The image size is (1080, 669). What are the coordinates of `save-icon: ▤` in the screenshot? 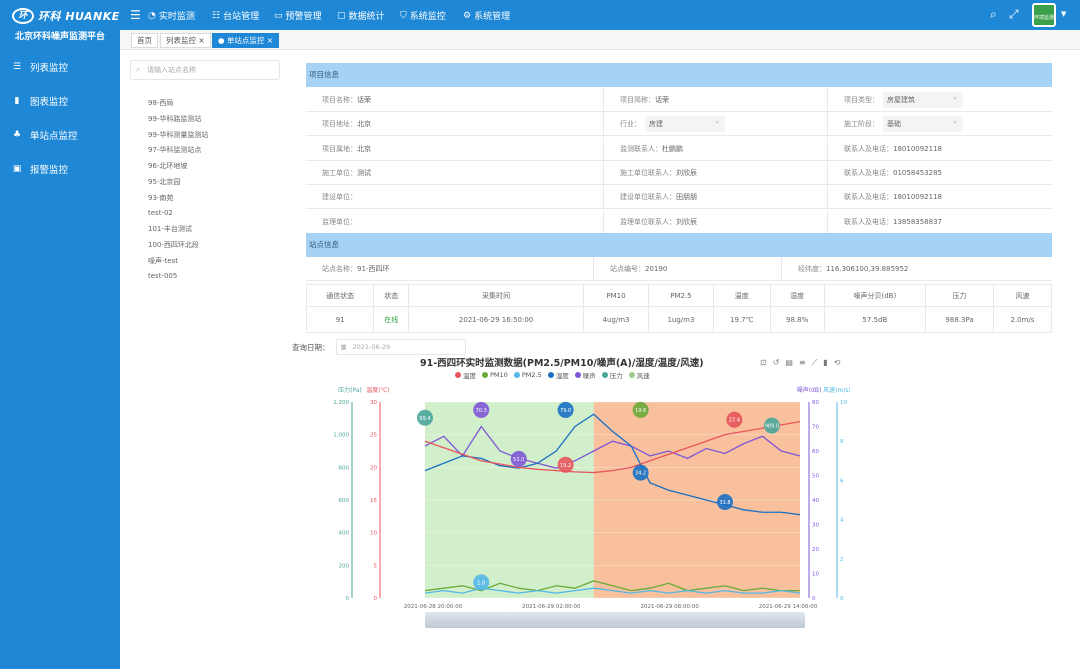 It's located at (789, 363).